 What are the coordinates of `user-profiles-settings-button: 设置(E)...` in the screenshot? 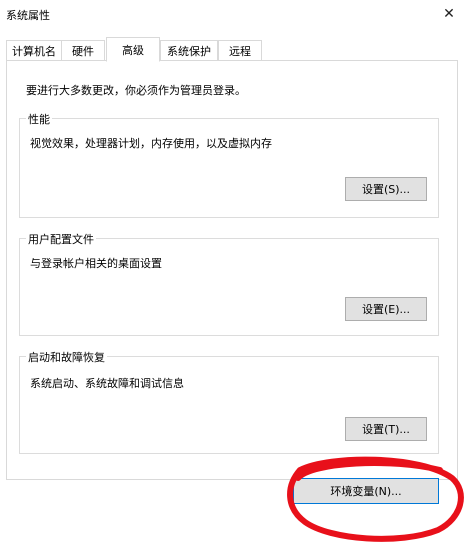 It's located at (386, 309).